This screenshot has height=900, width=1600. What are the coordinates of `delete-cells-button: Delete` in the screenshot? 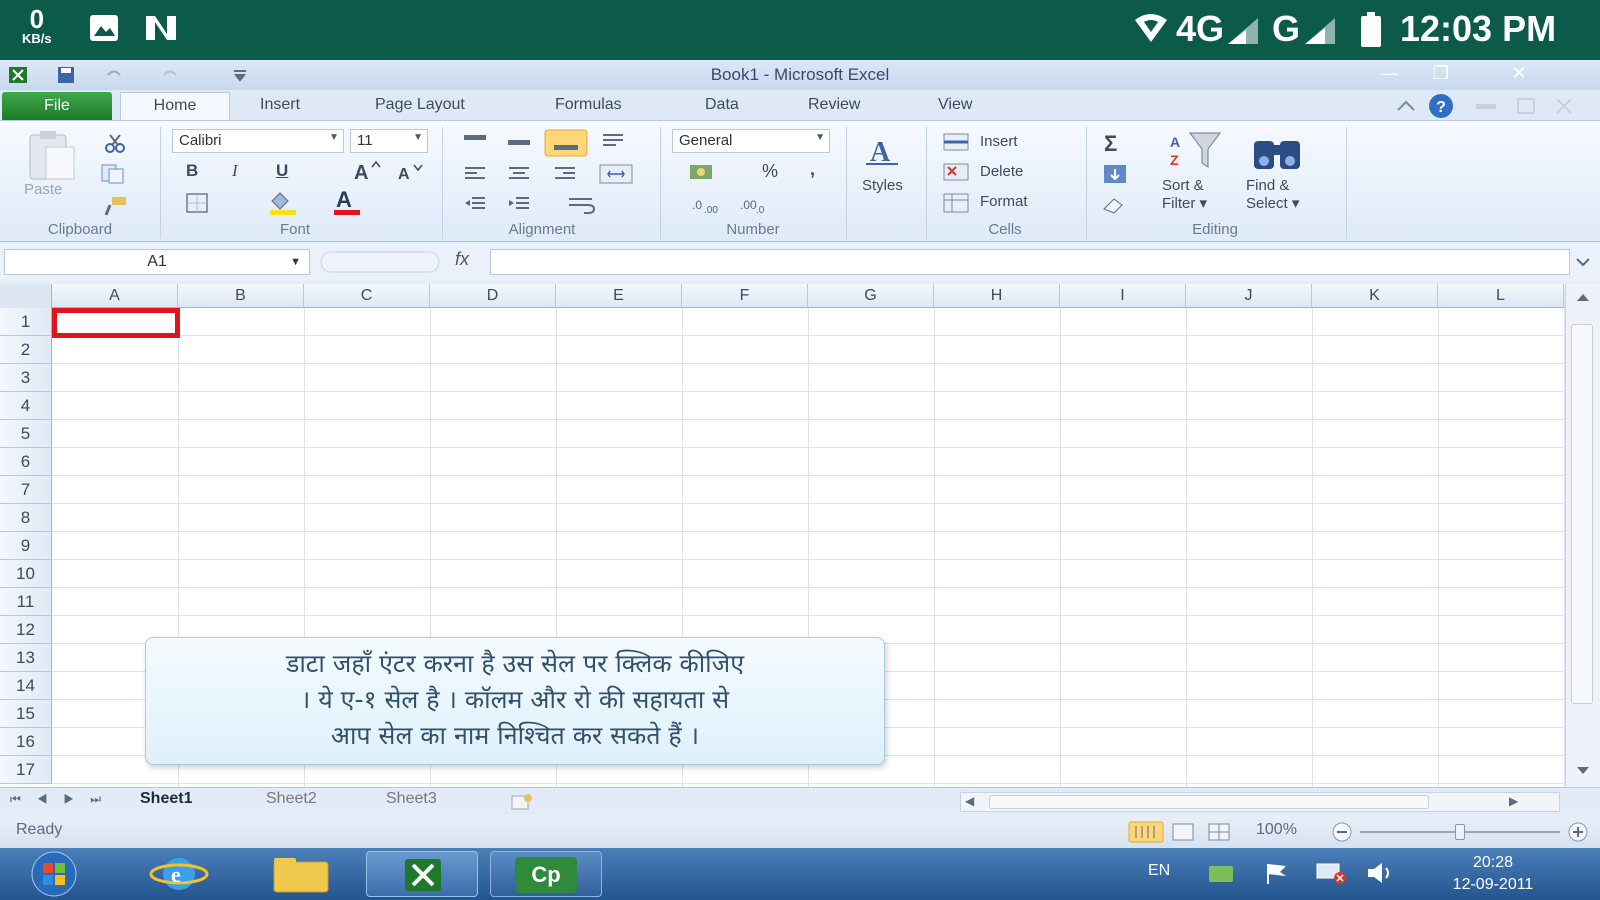 It's located at (1001, 171).